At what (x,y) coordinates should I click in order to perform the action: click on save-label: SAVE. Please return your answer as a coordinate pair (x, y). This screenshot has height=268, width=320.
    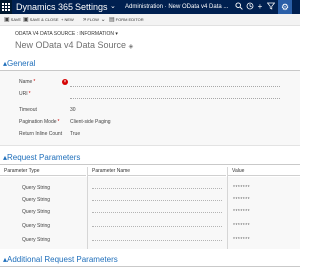
    Looking at the image, I should click on (16, 19).